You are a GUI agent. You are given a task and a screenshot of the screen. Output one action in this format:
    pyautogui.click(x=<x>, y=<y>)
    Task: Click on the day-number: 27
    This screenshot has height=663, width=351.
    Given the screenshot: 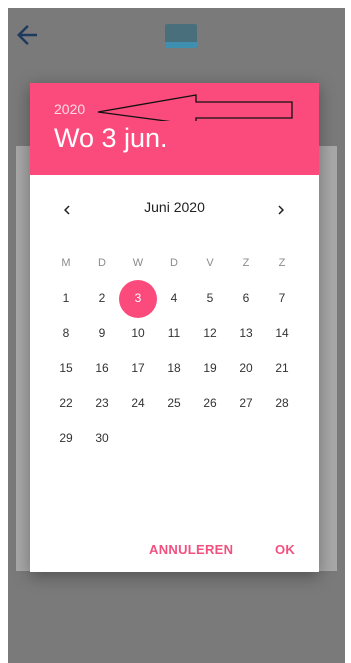 What is the action you would take?
    pyautogui.click(x=246, y=403)
    